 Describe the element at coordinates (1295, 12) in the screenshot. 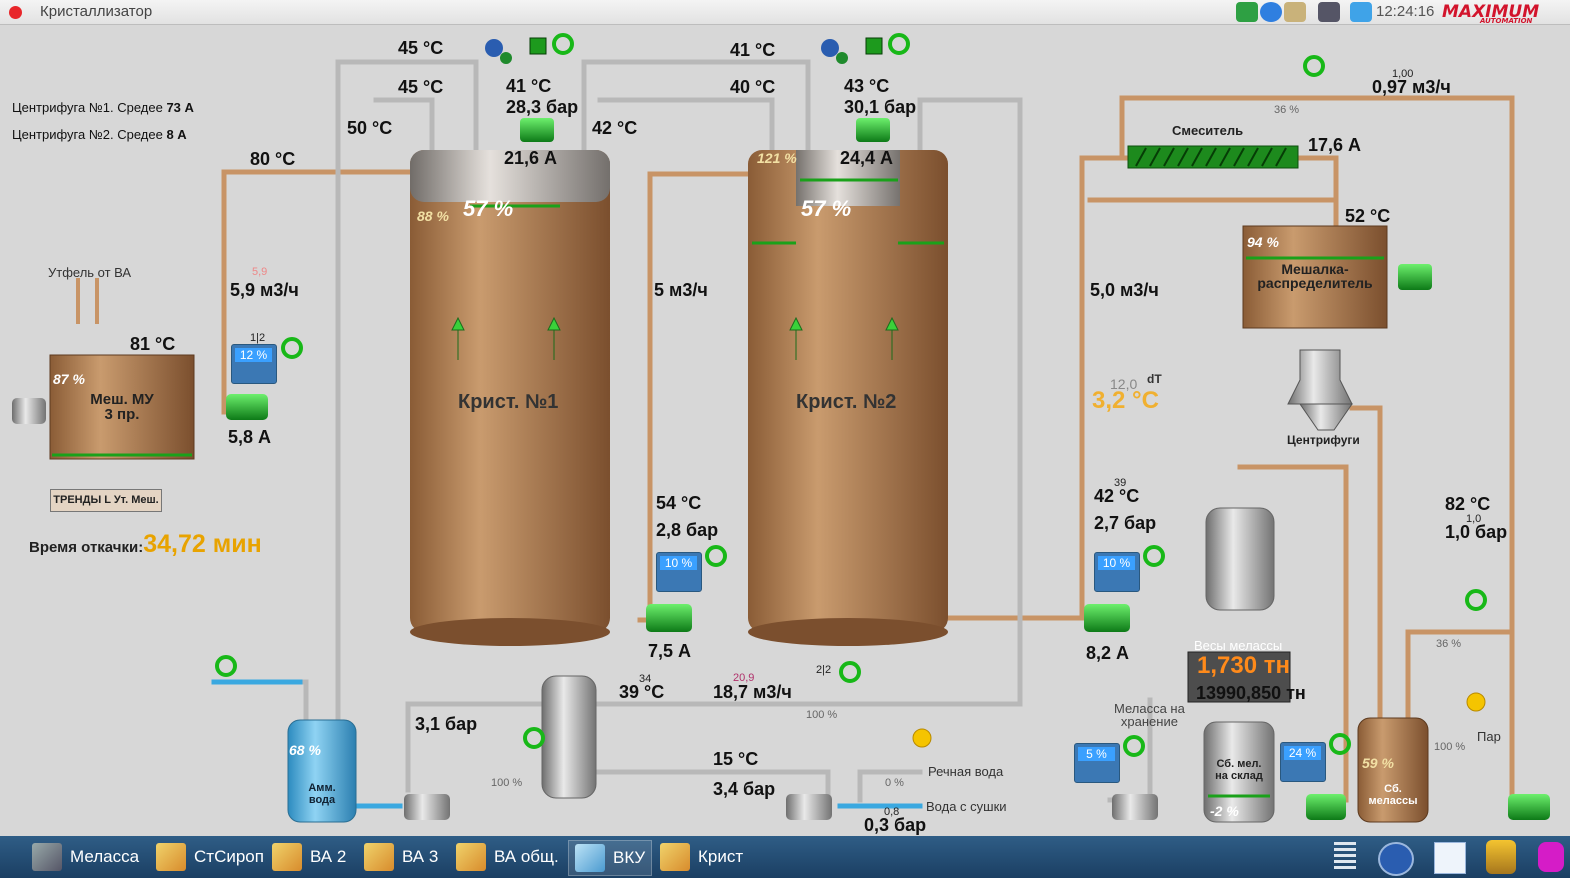

I see `users-icon` at that location.